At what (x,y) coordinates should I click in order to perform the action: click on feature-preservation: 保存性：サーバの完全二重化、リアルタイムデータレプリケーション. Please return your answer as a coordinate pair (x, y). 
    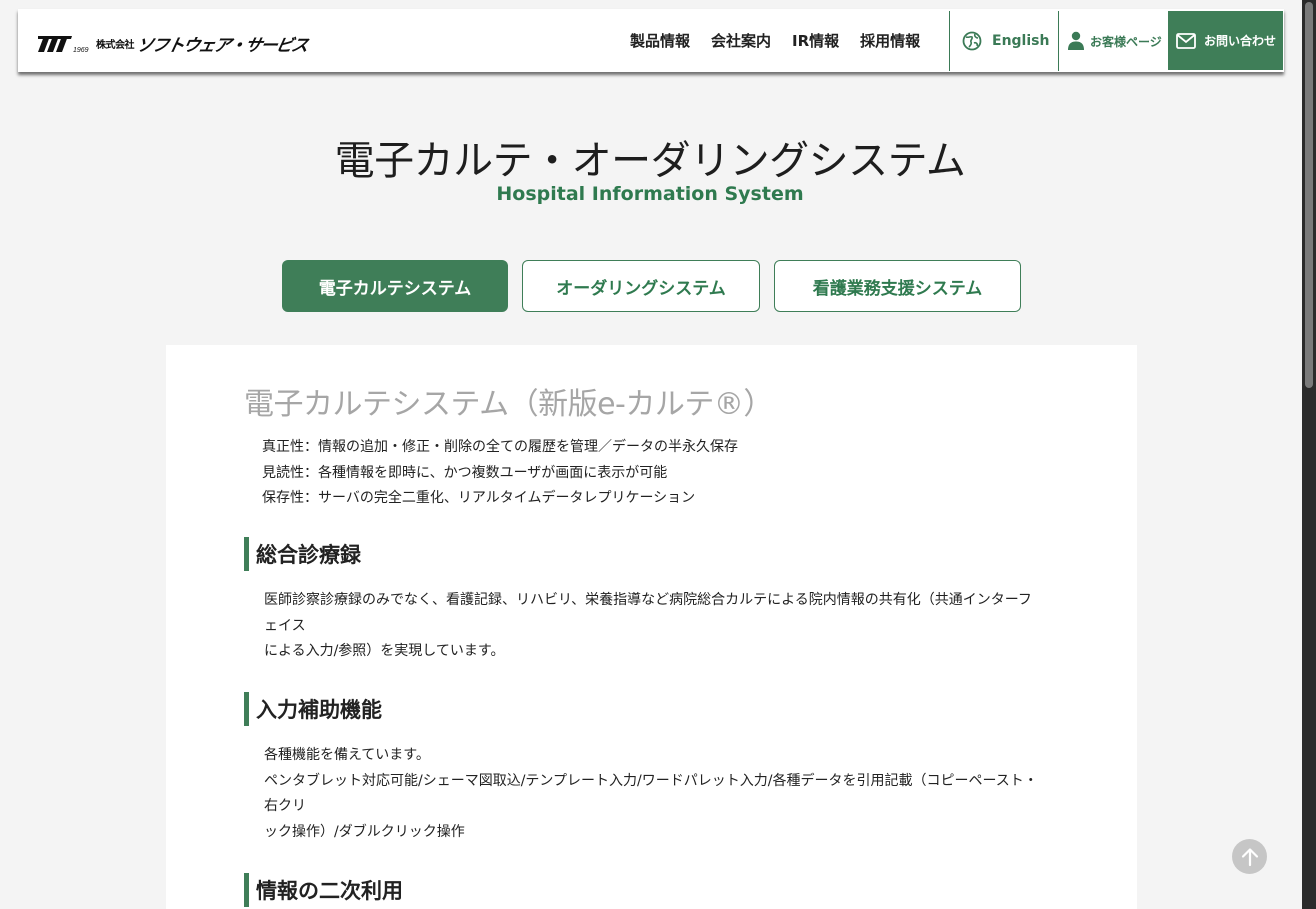
    Looking at the image, I should click on (479, 498).